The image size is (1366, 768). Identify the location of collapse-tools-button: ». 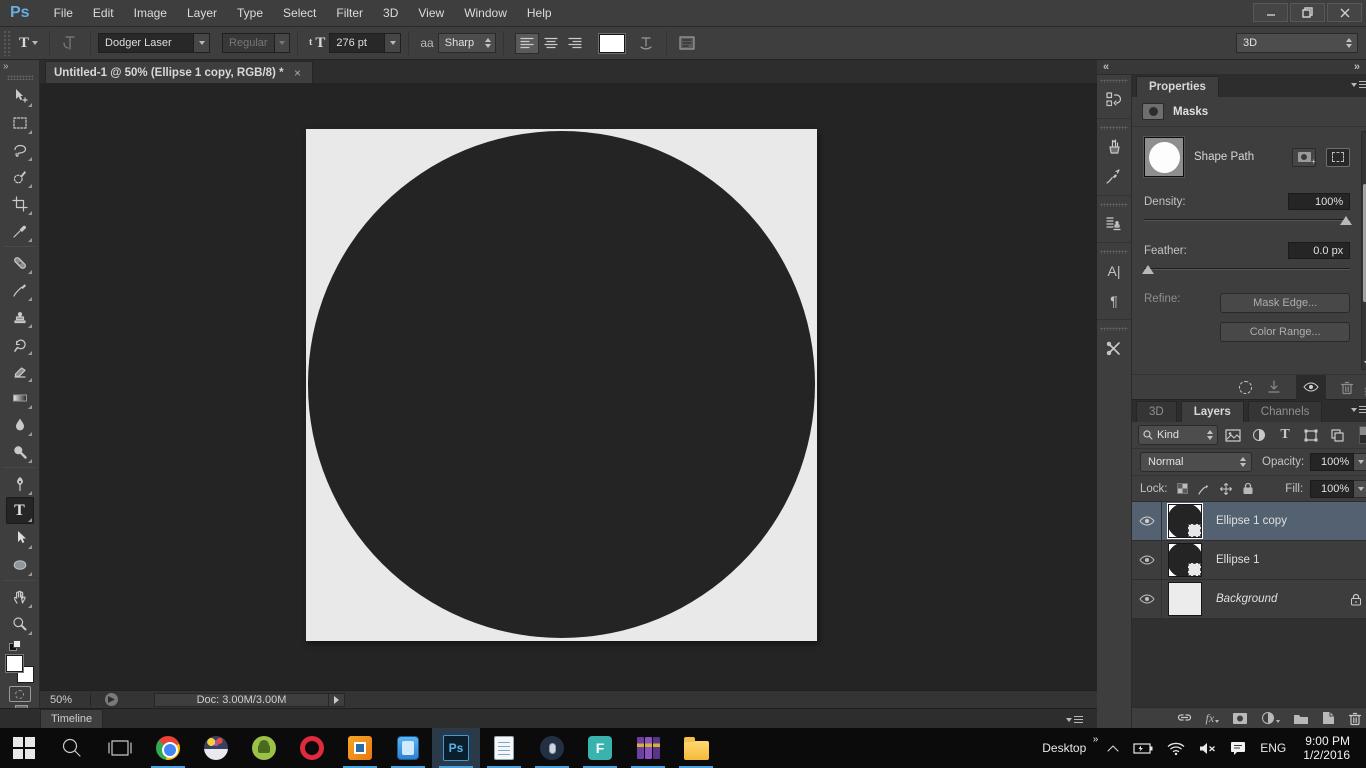
(19, 66).